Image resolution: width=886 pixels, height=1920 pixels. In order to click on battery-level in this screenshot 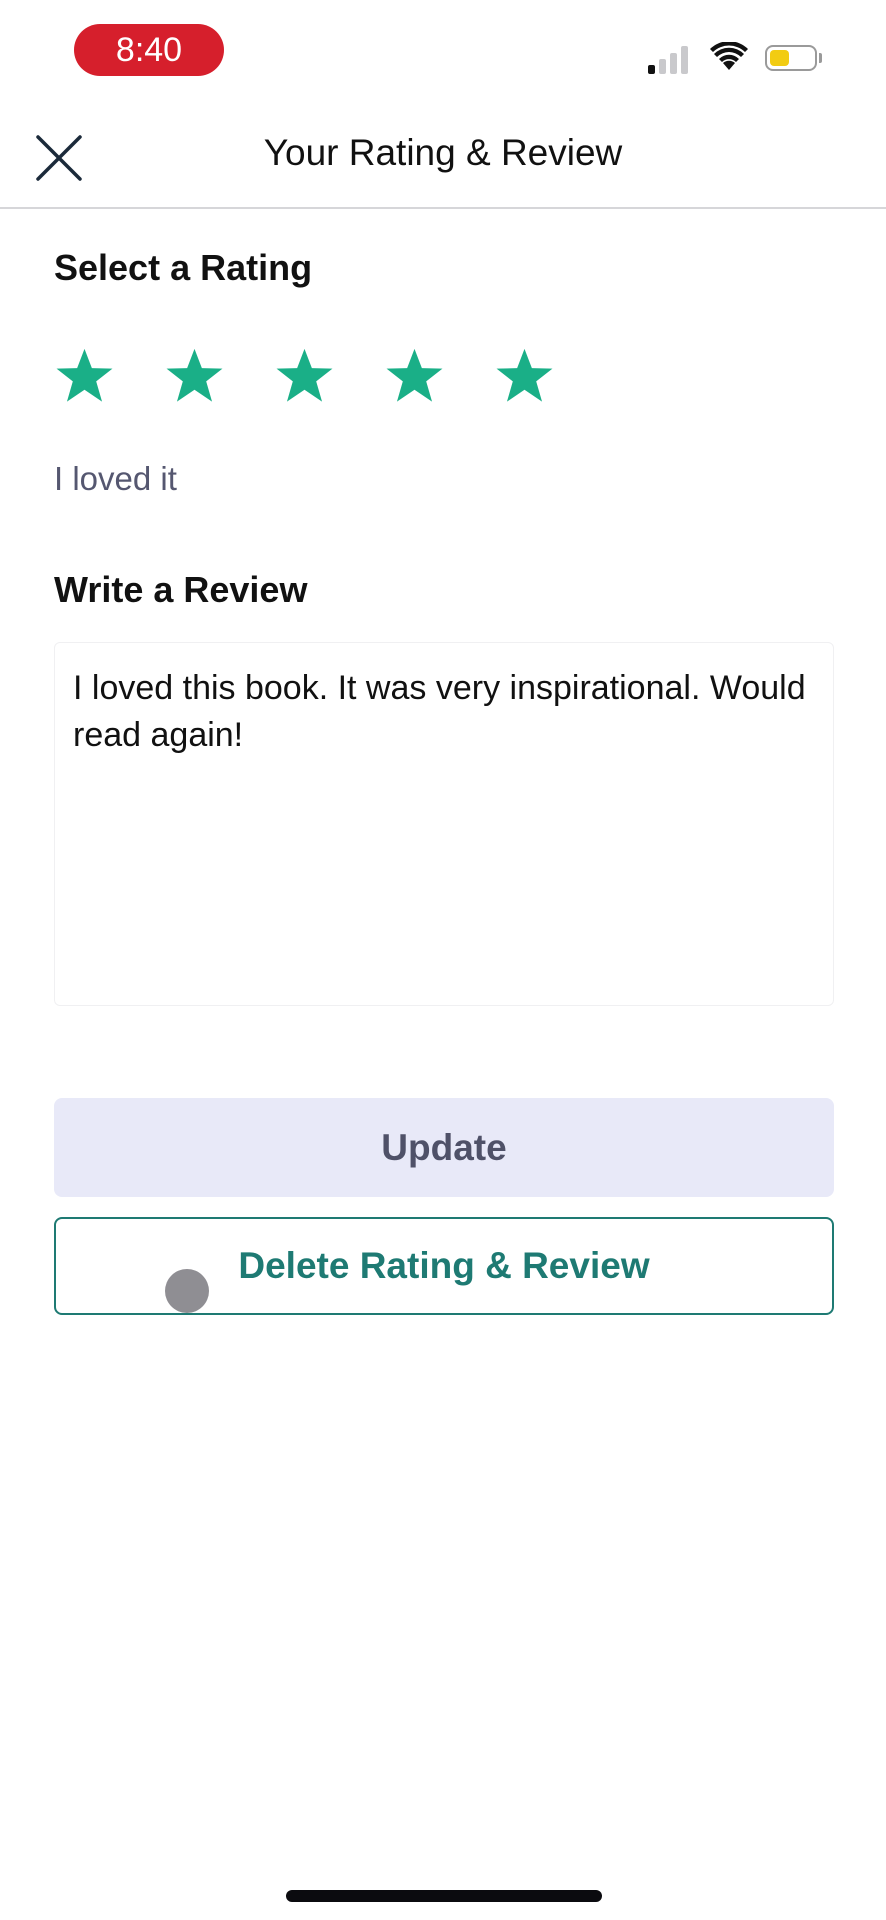, I will do `click(779, 58)`.